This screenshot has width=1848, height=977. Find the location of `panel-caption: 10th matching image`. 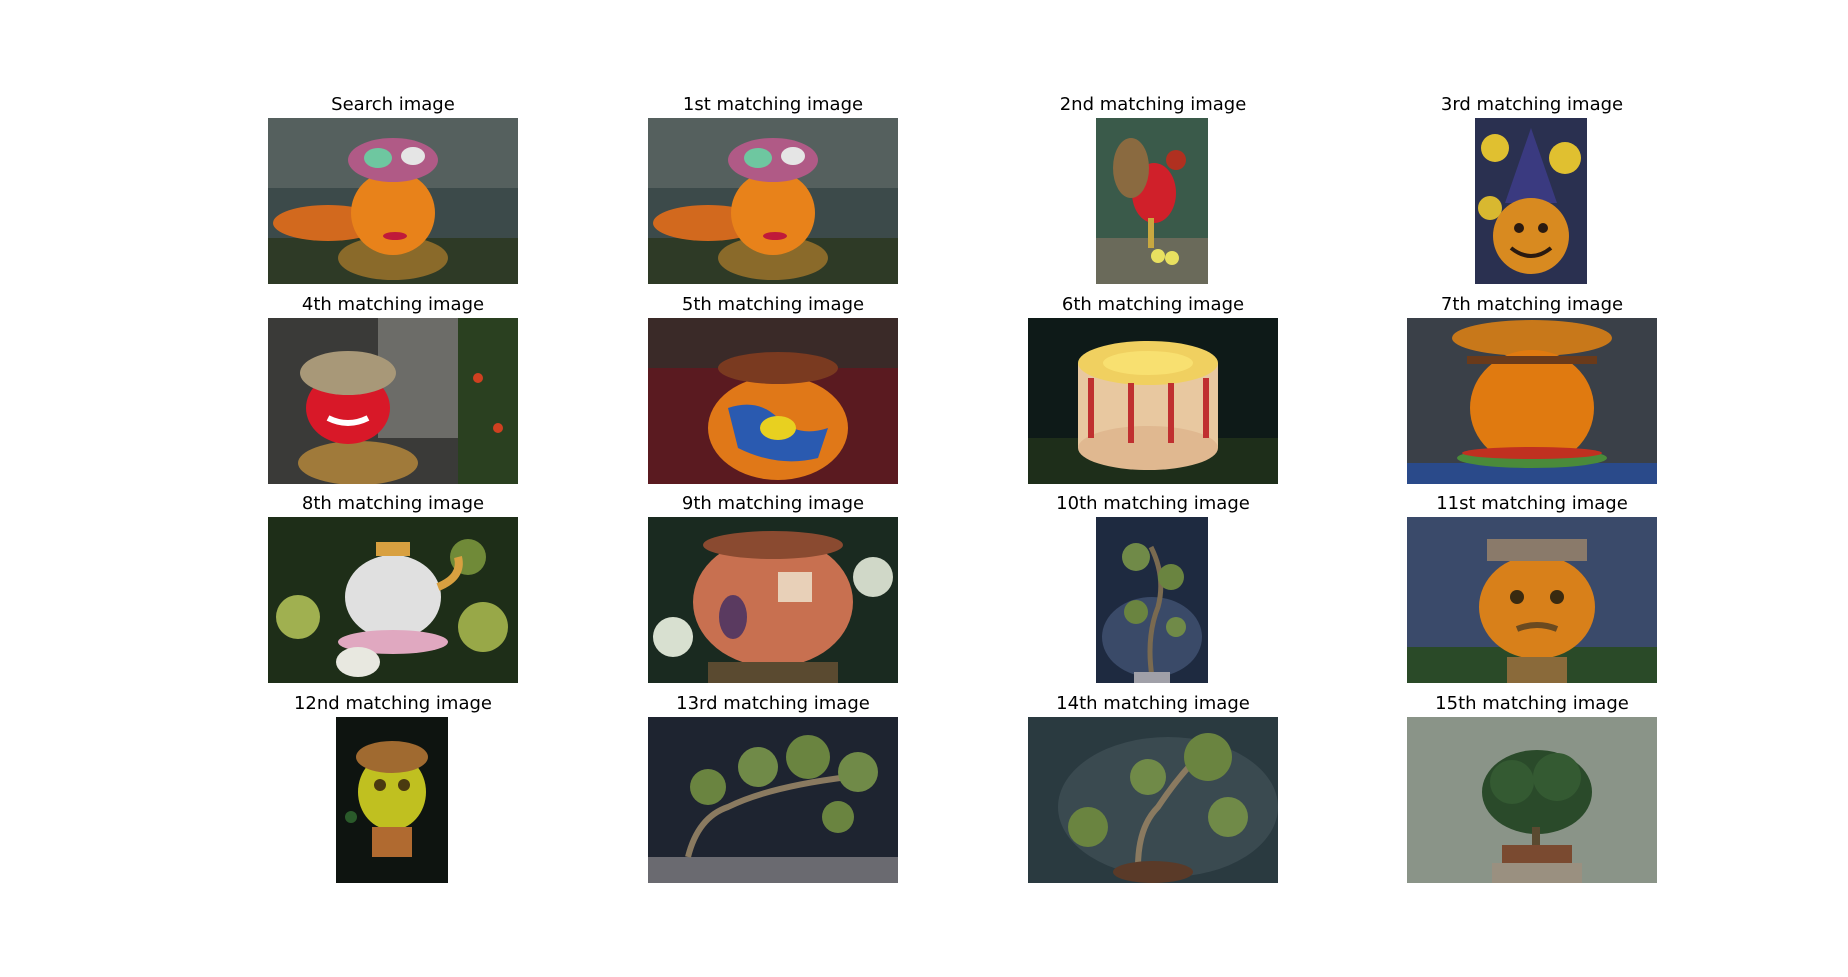

panel-caption: 10th matching image is located at coordinates (1153, 503).